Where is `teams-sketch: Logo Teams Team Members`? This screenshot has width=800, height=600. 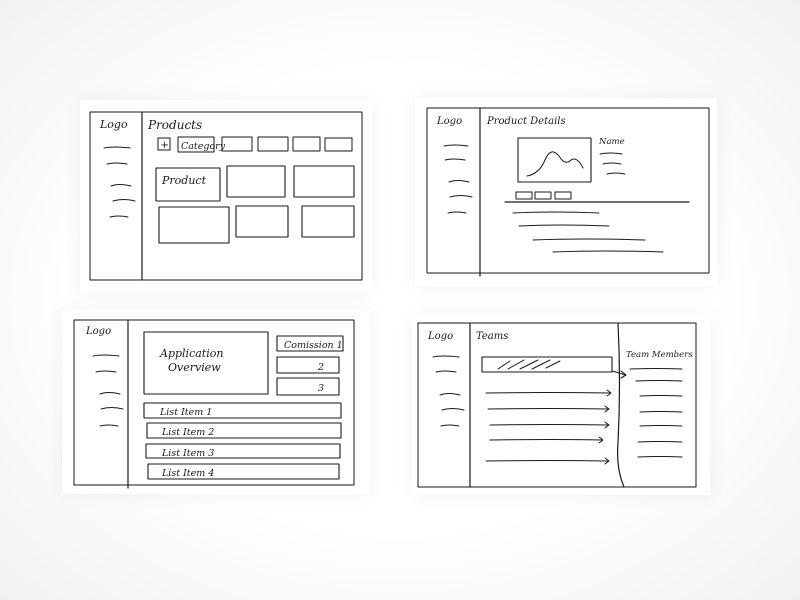 teams-sketch: Logo Teams Team Members is located at coordinates (557, 405).